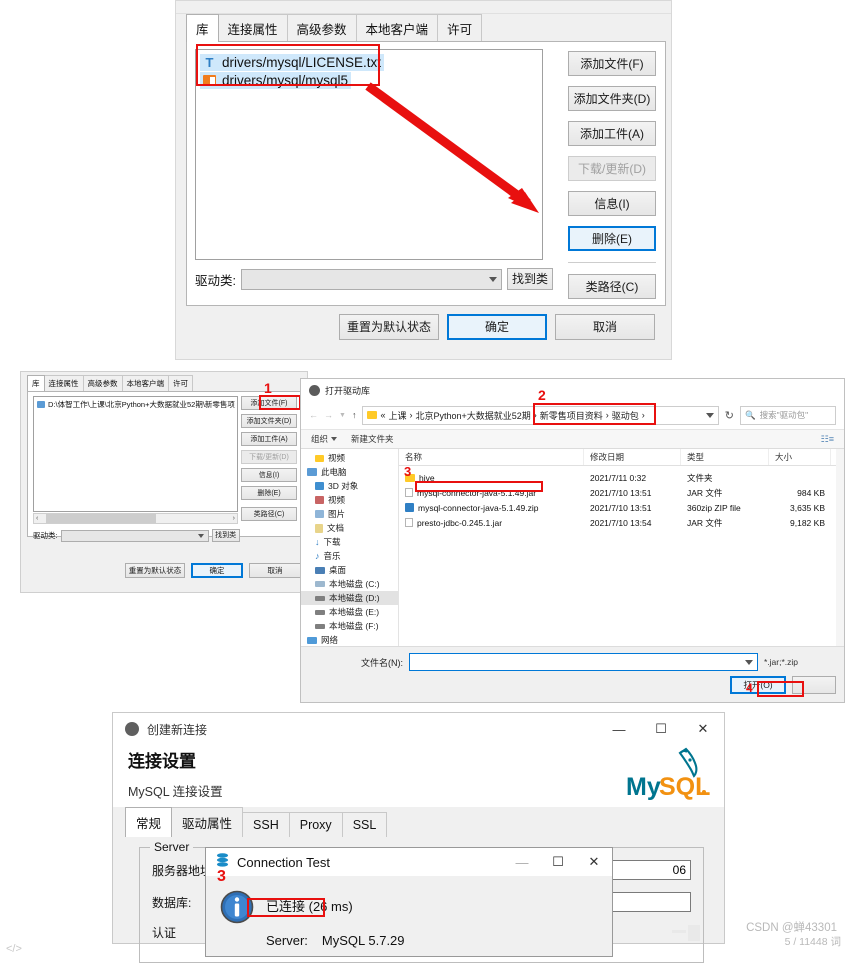 Image resolution: width=845 pixels, height=963 pixels. I want to click on sidebar-item-documents: 文档, so click(349, 528).